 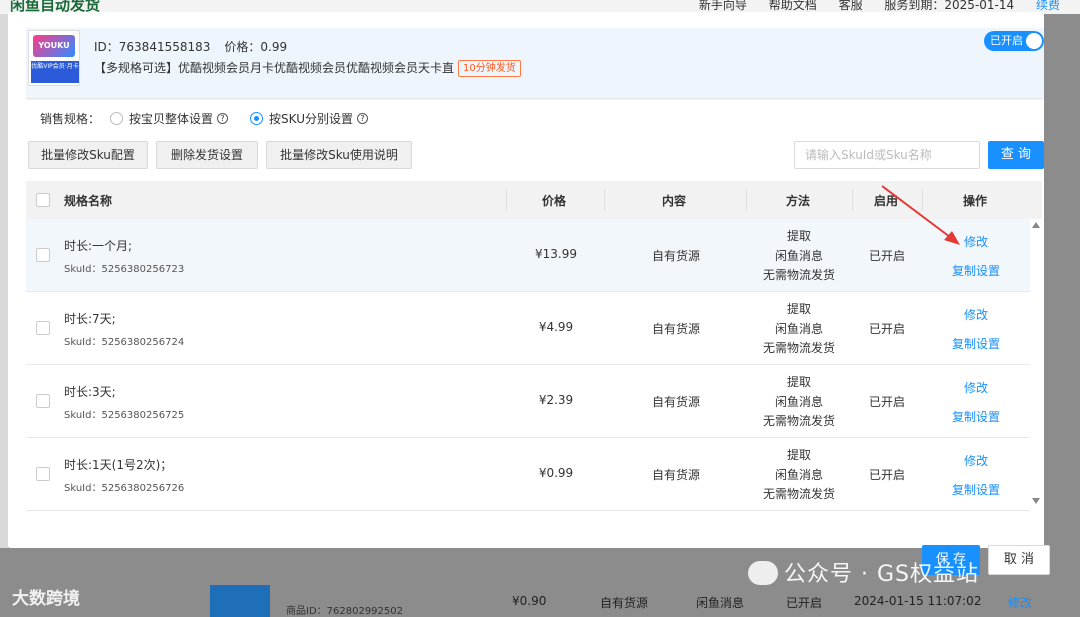 What do you see at coordinates (90, 319) in the screenshot?
I see `sku-name: 时长:7天;` at bounding box center [90, 319].